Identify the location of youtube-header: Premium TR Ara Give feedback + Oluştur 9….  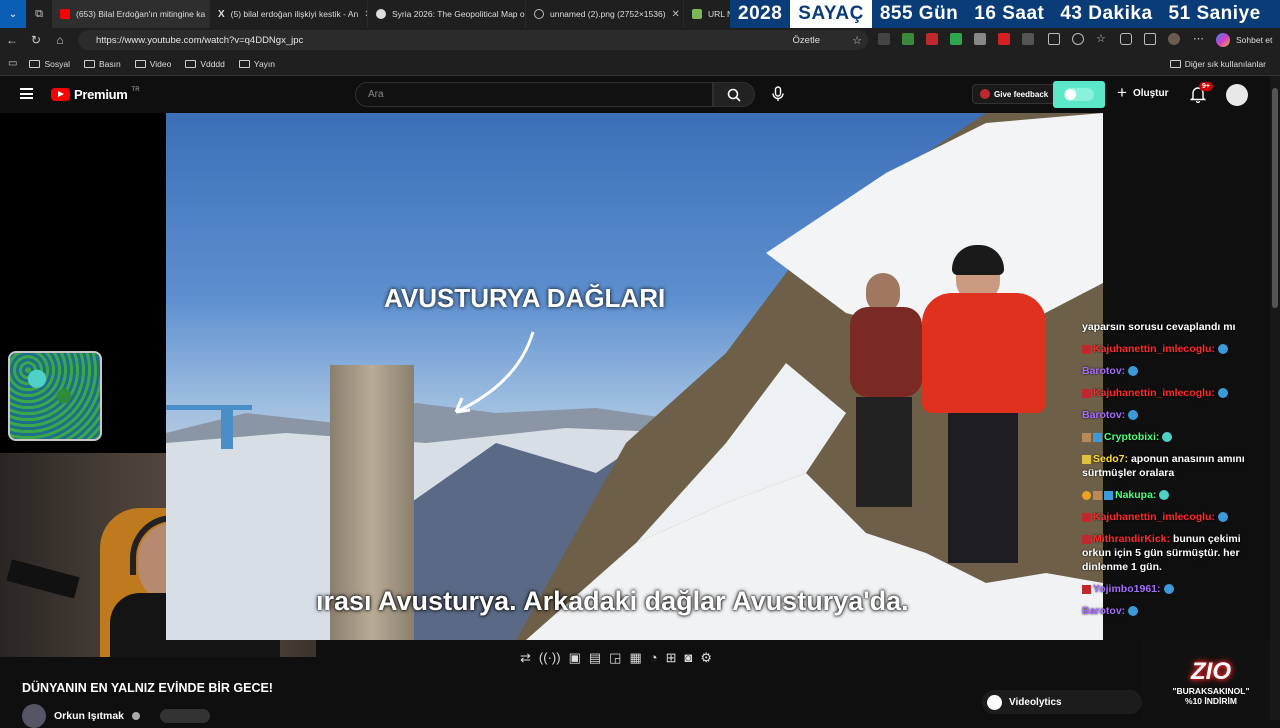
(635, 94).